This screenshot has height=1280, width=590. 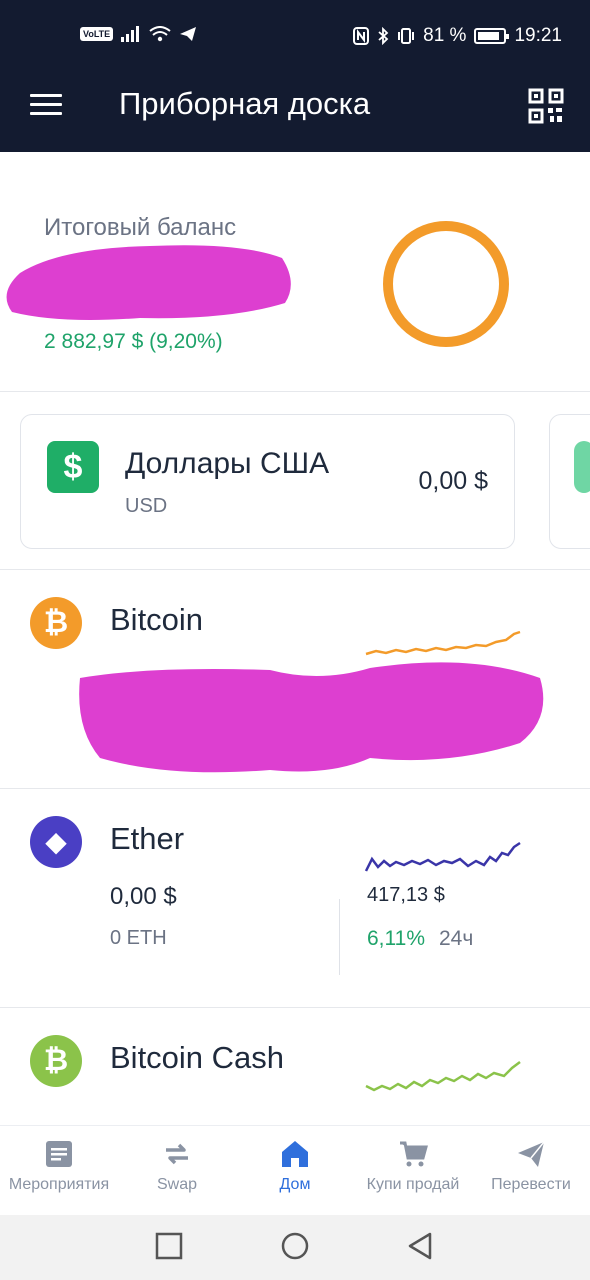 I want to click on nav-home: Дом, so click(x=295, y=1171).